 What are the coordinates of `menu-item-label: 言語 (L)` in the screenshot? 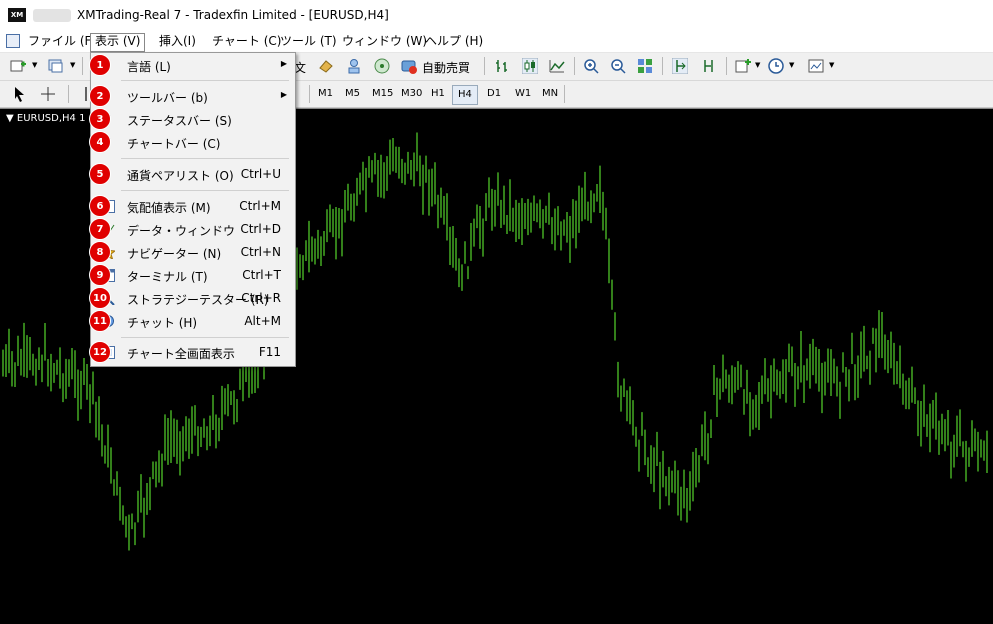 It's located at (149, 67).